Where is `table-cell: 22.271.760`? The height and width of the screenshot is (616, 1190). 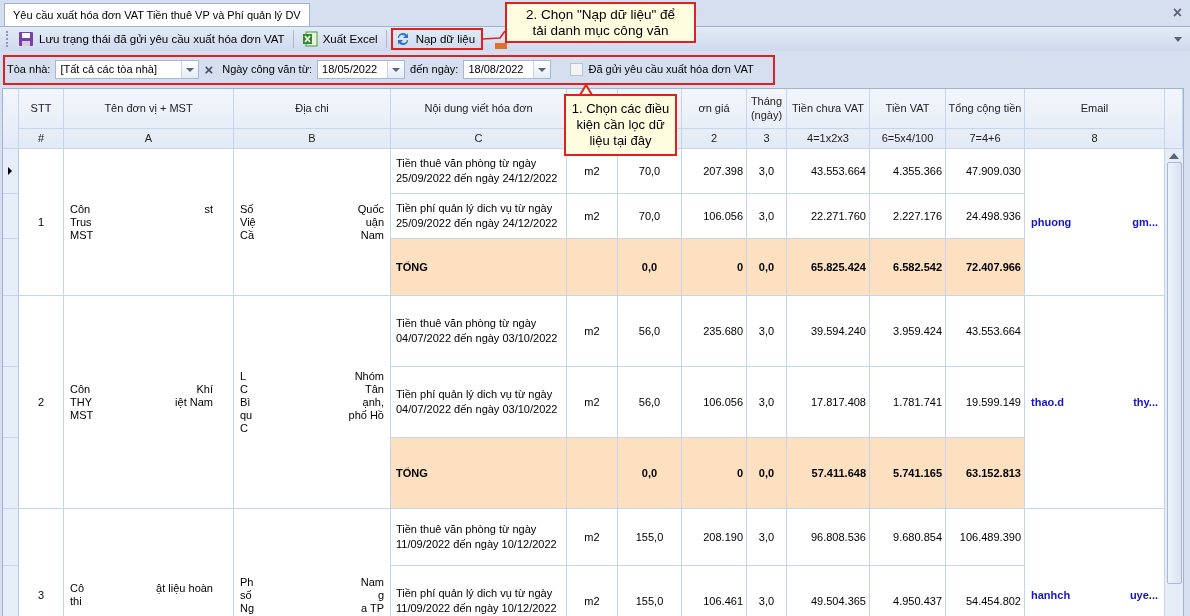 table-cell: 22.271.760 is located at coordinates (828, 216).